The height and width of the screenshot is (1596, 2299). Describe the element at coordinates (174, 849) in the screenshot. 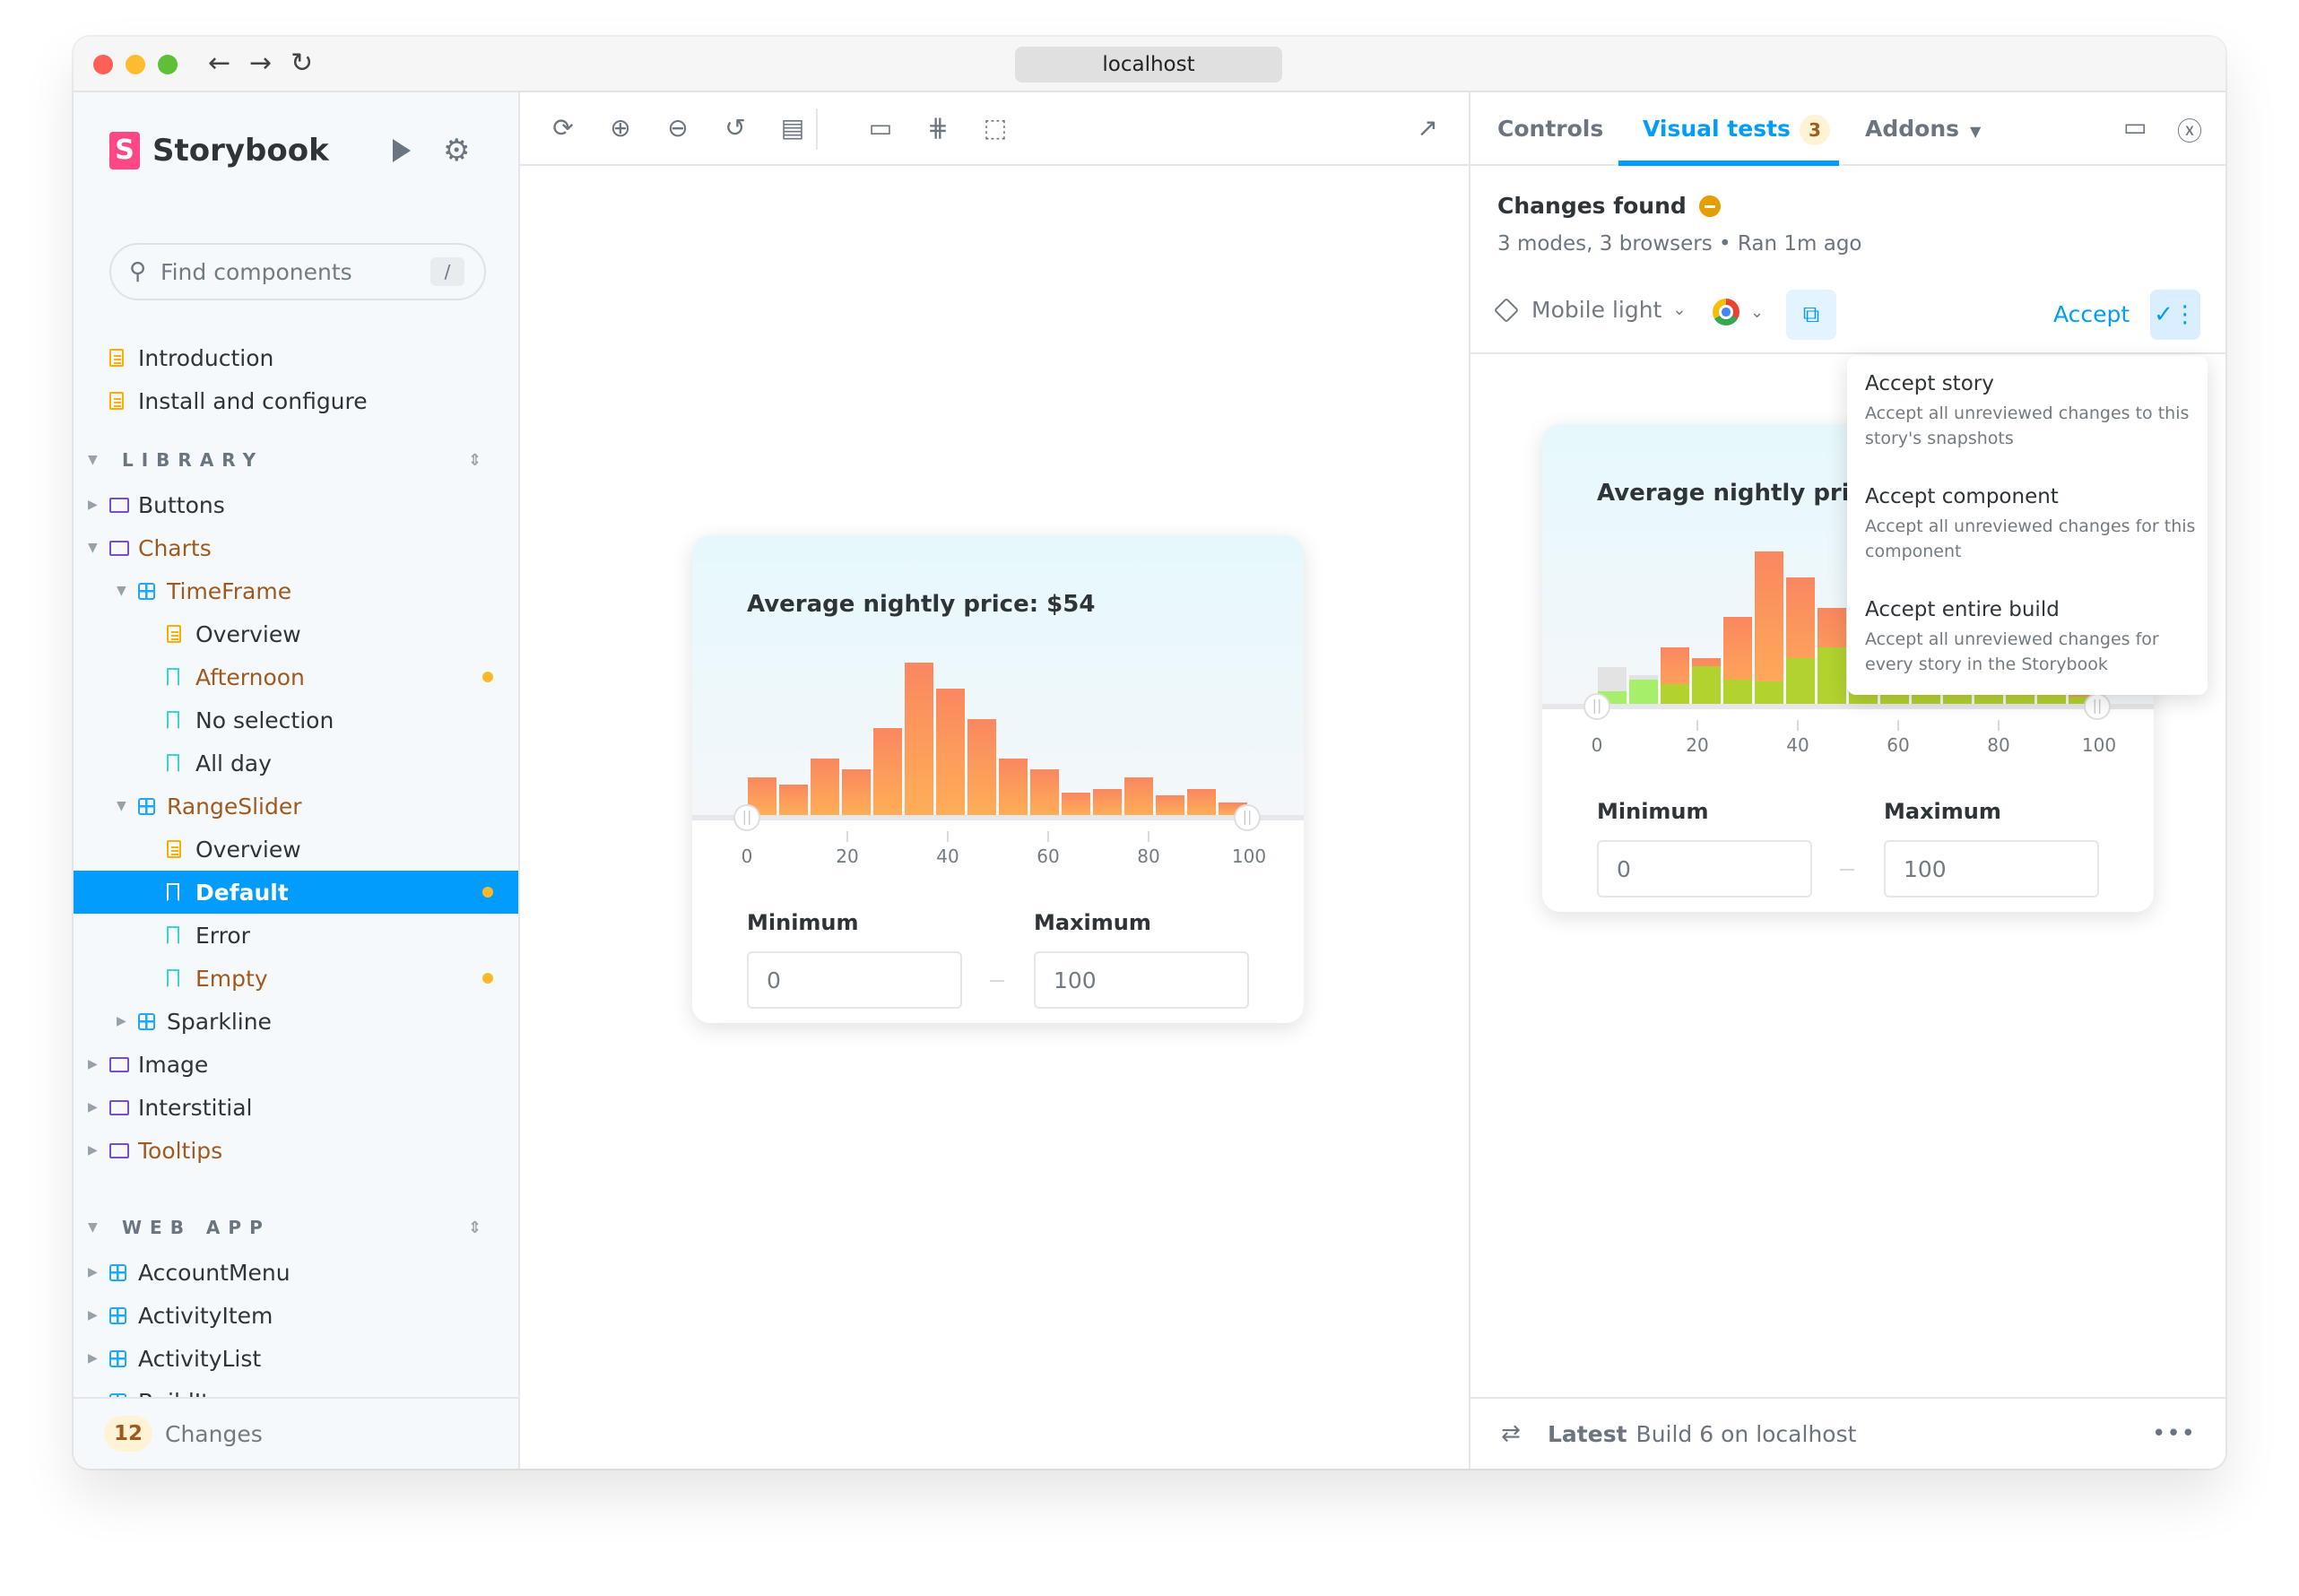

I see `doc-icon` at that location.